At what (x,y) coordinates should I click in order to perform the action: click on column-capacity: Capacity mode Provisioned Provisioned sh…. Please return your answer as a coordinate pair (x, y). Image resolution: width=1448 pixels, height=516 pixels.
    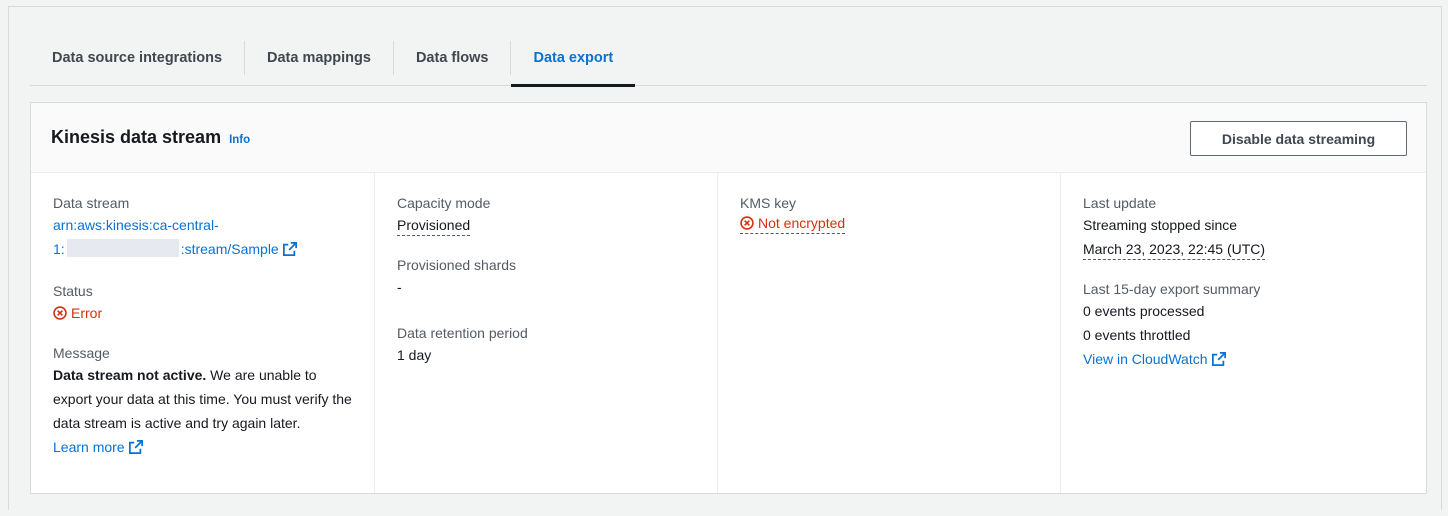
    Looking at the image, I should click on (545, 333).